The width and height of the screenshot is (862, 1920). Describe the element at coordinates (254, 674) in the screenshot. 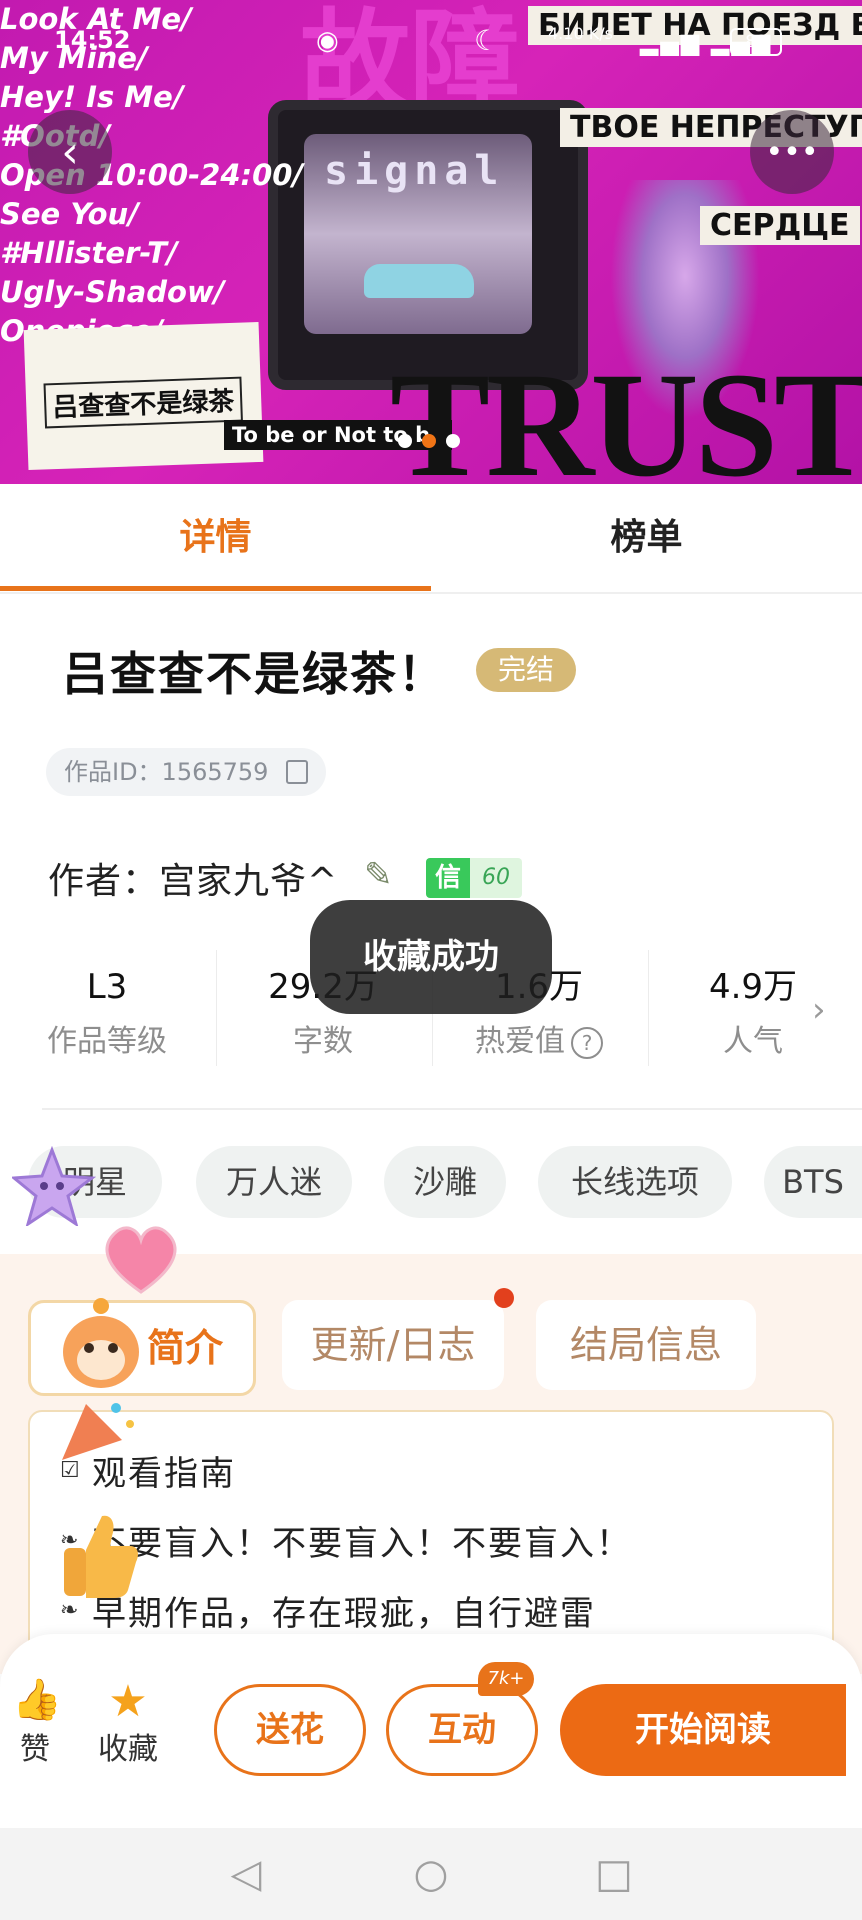

I see `work-title: 吕查查不是绿茶！` at that location.